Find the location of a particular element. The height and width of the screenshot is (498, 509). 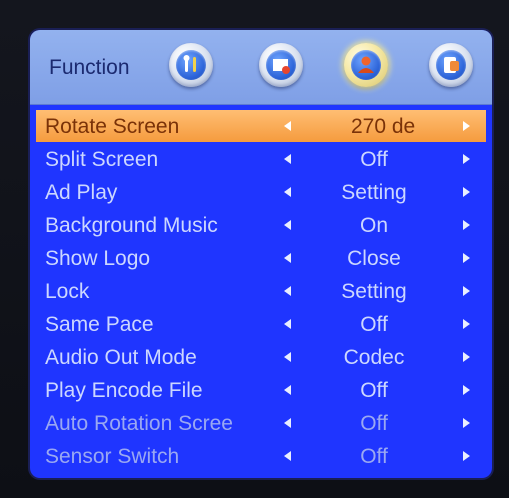

menu-row-label: Play Encode File is located at coordinates (124, 390).